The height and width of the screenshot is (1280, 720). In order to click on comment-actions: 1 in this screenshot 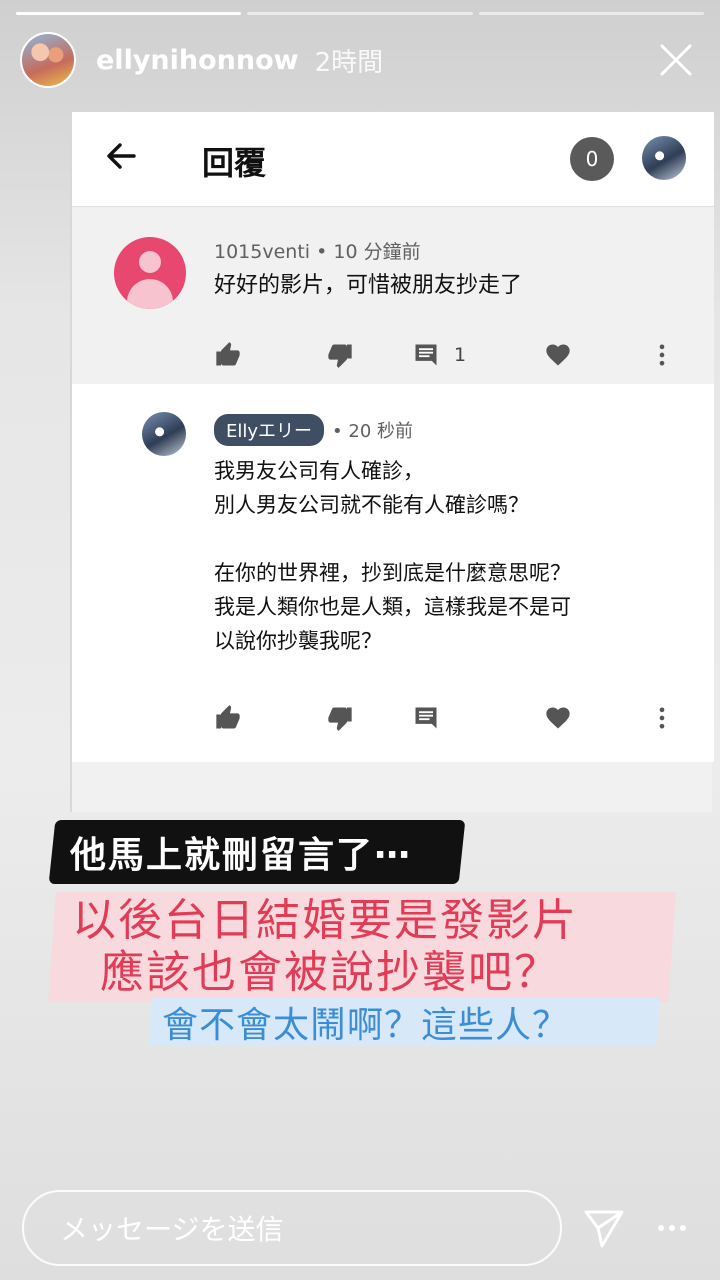, I will do `click(444, 355)`.